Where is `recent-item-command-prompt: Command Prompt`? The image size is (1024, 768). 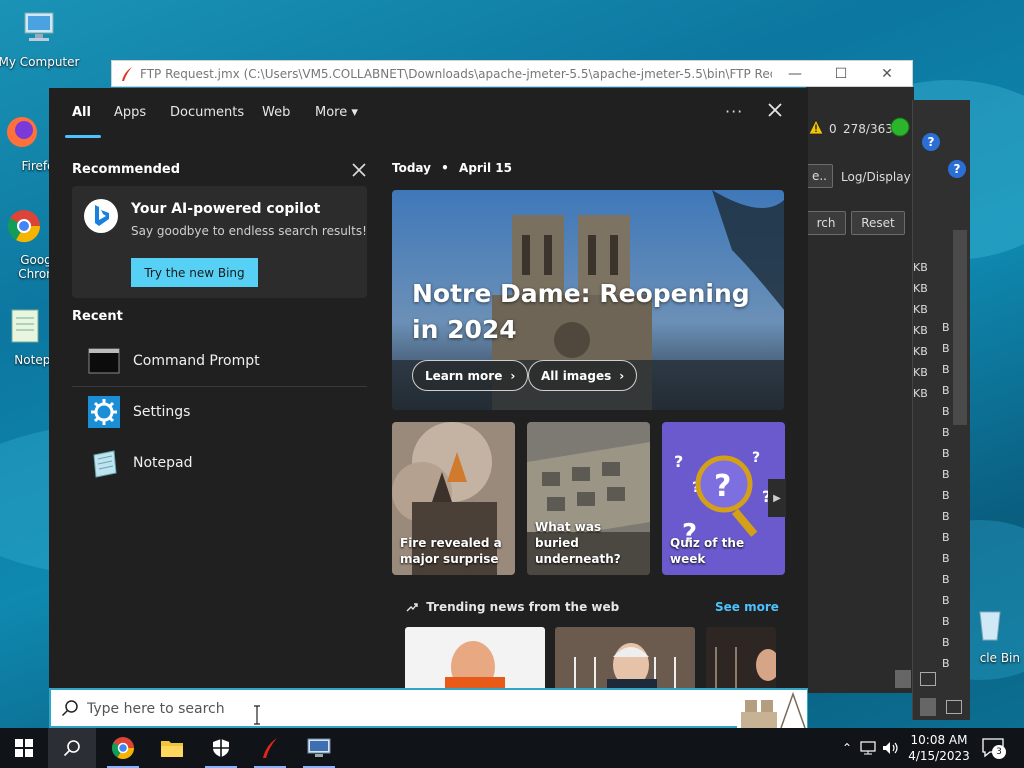 recent-item-command-prompt: Command Prompt is located at coordinates (219, 361).